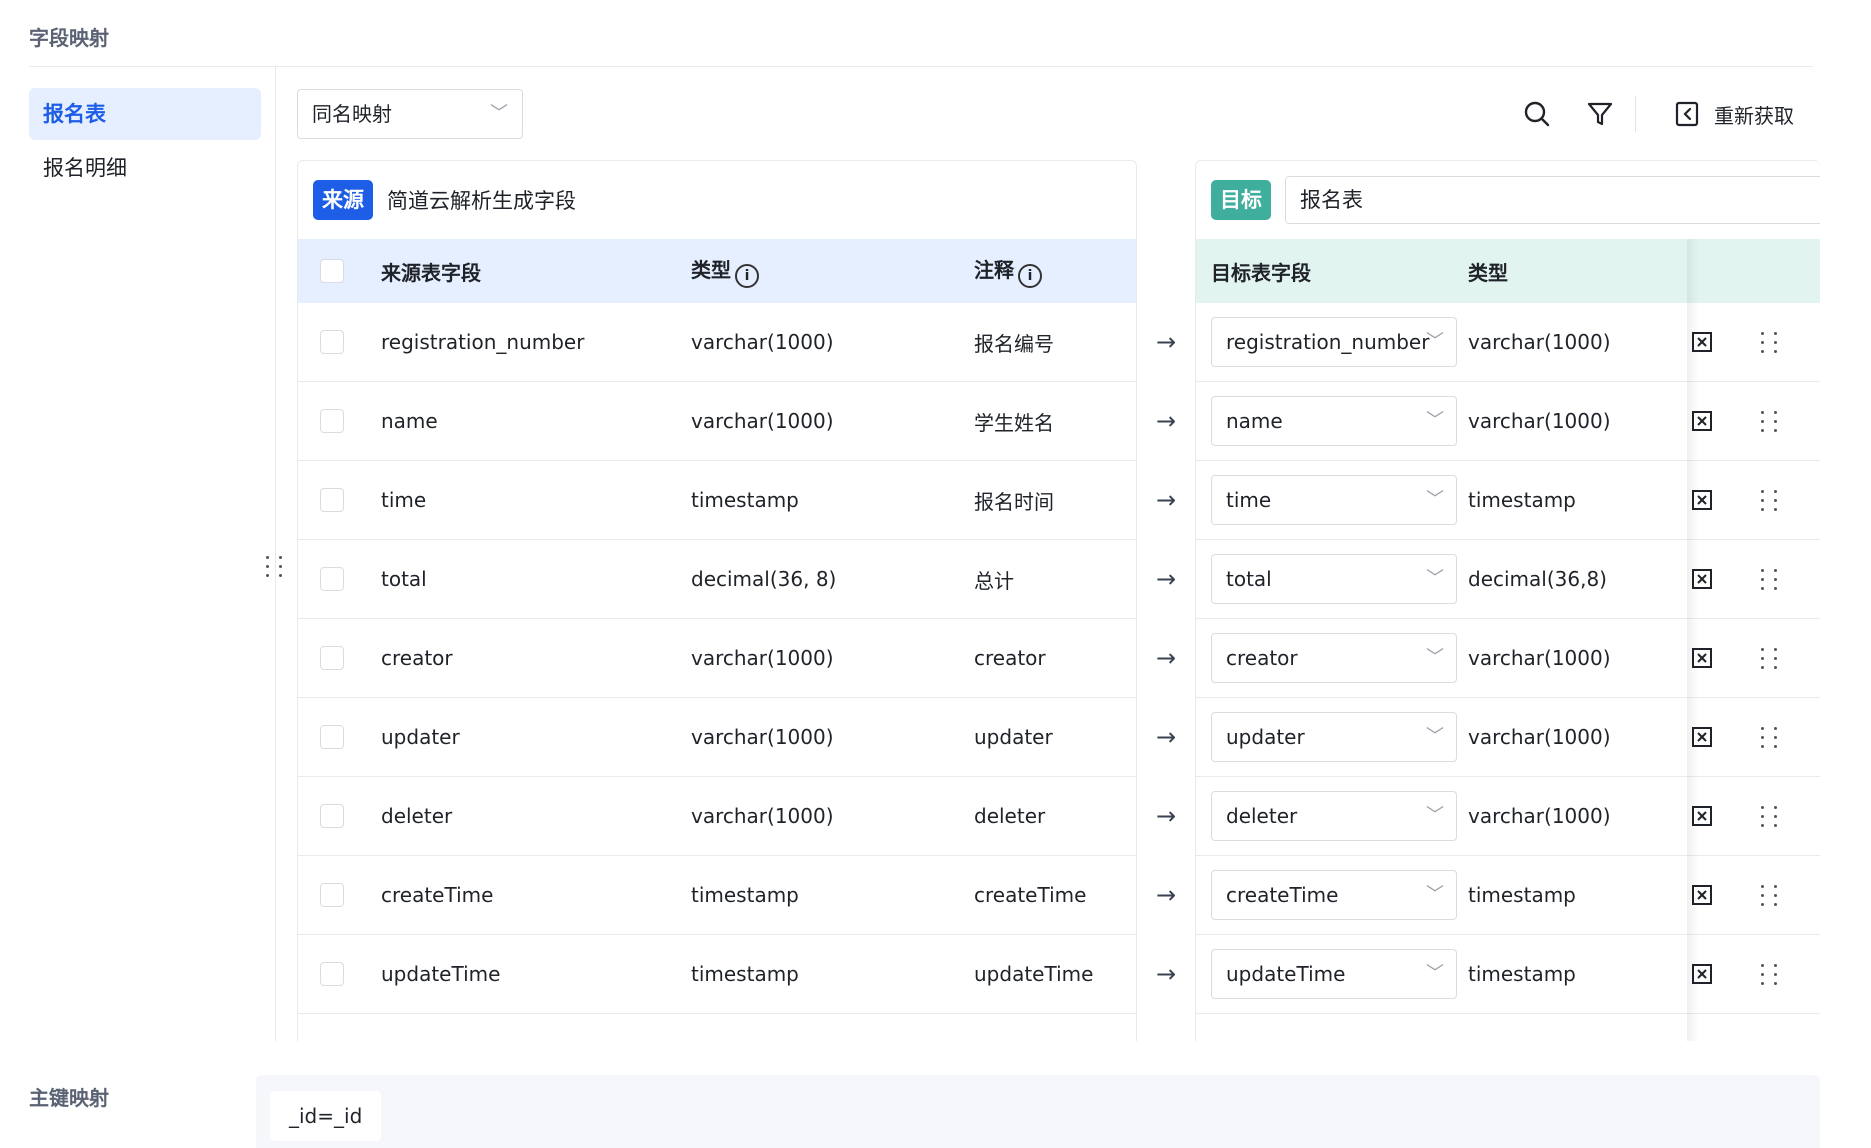 This screenshot has width=1871, height=1148. I want to click on target-field-select: total ﹀, so click(1334, 579).